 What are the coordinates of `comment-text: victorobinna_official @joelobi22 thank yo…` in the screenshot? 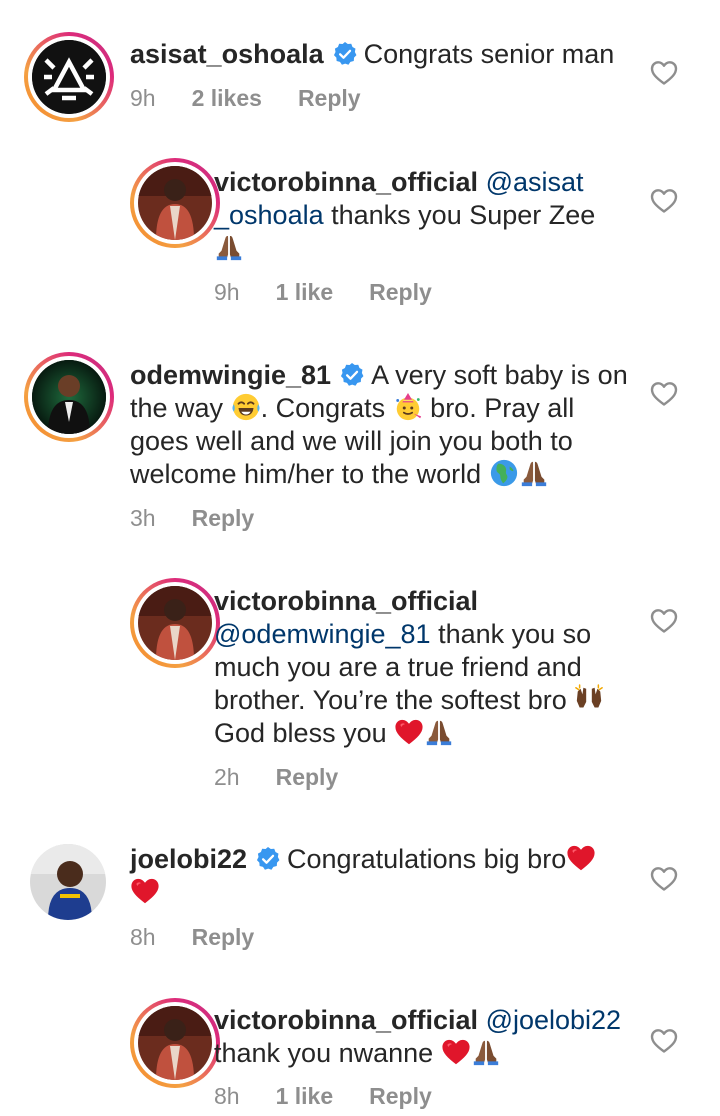 It's located at (424, 1037).